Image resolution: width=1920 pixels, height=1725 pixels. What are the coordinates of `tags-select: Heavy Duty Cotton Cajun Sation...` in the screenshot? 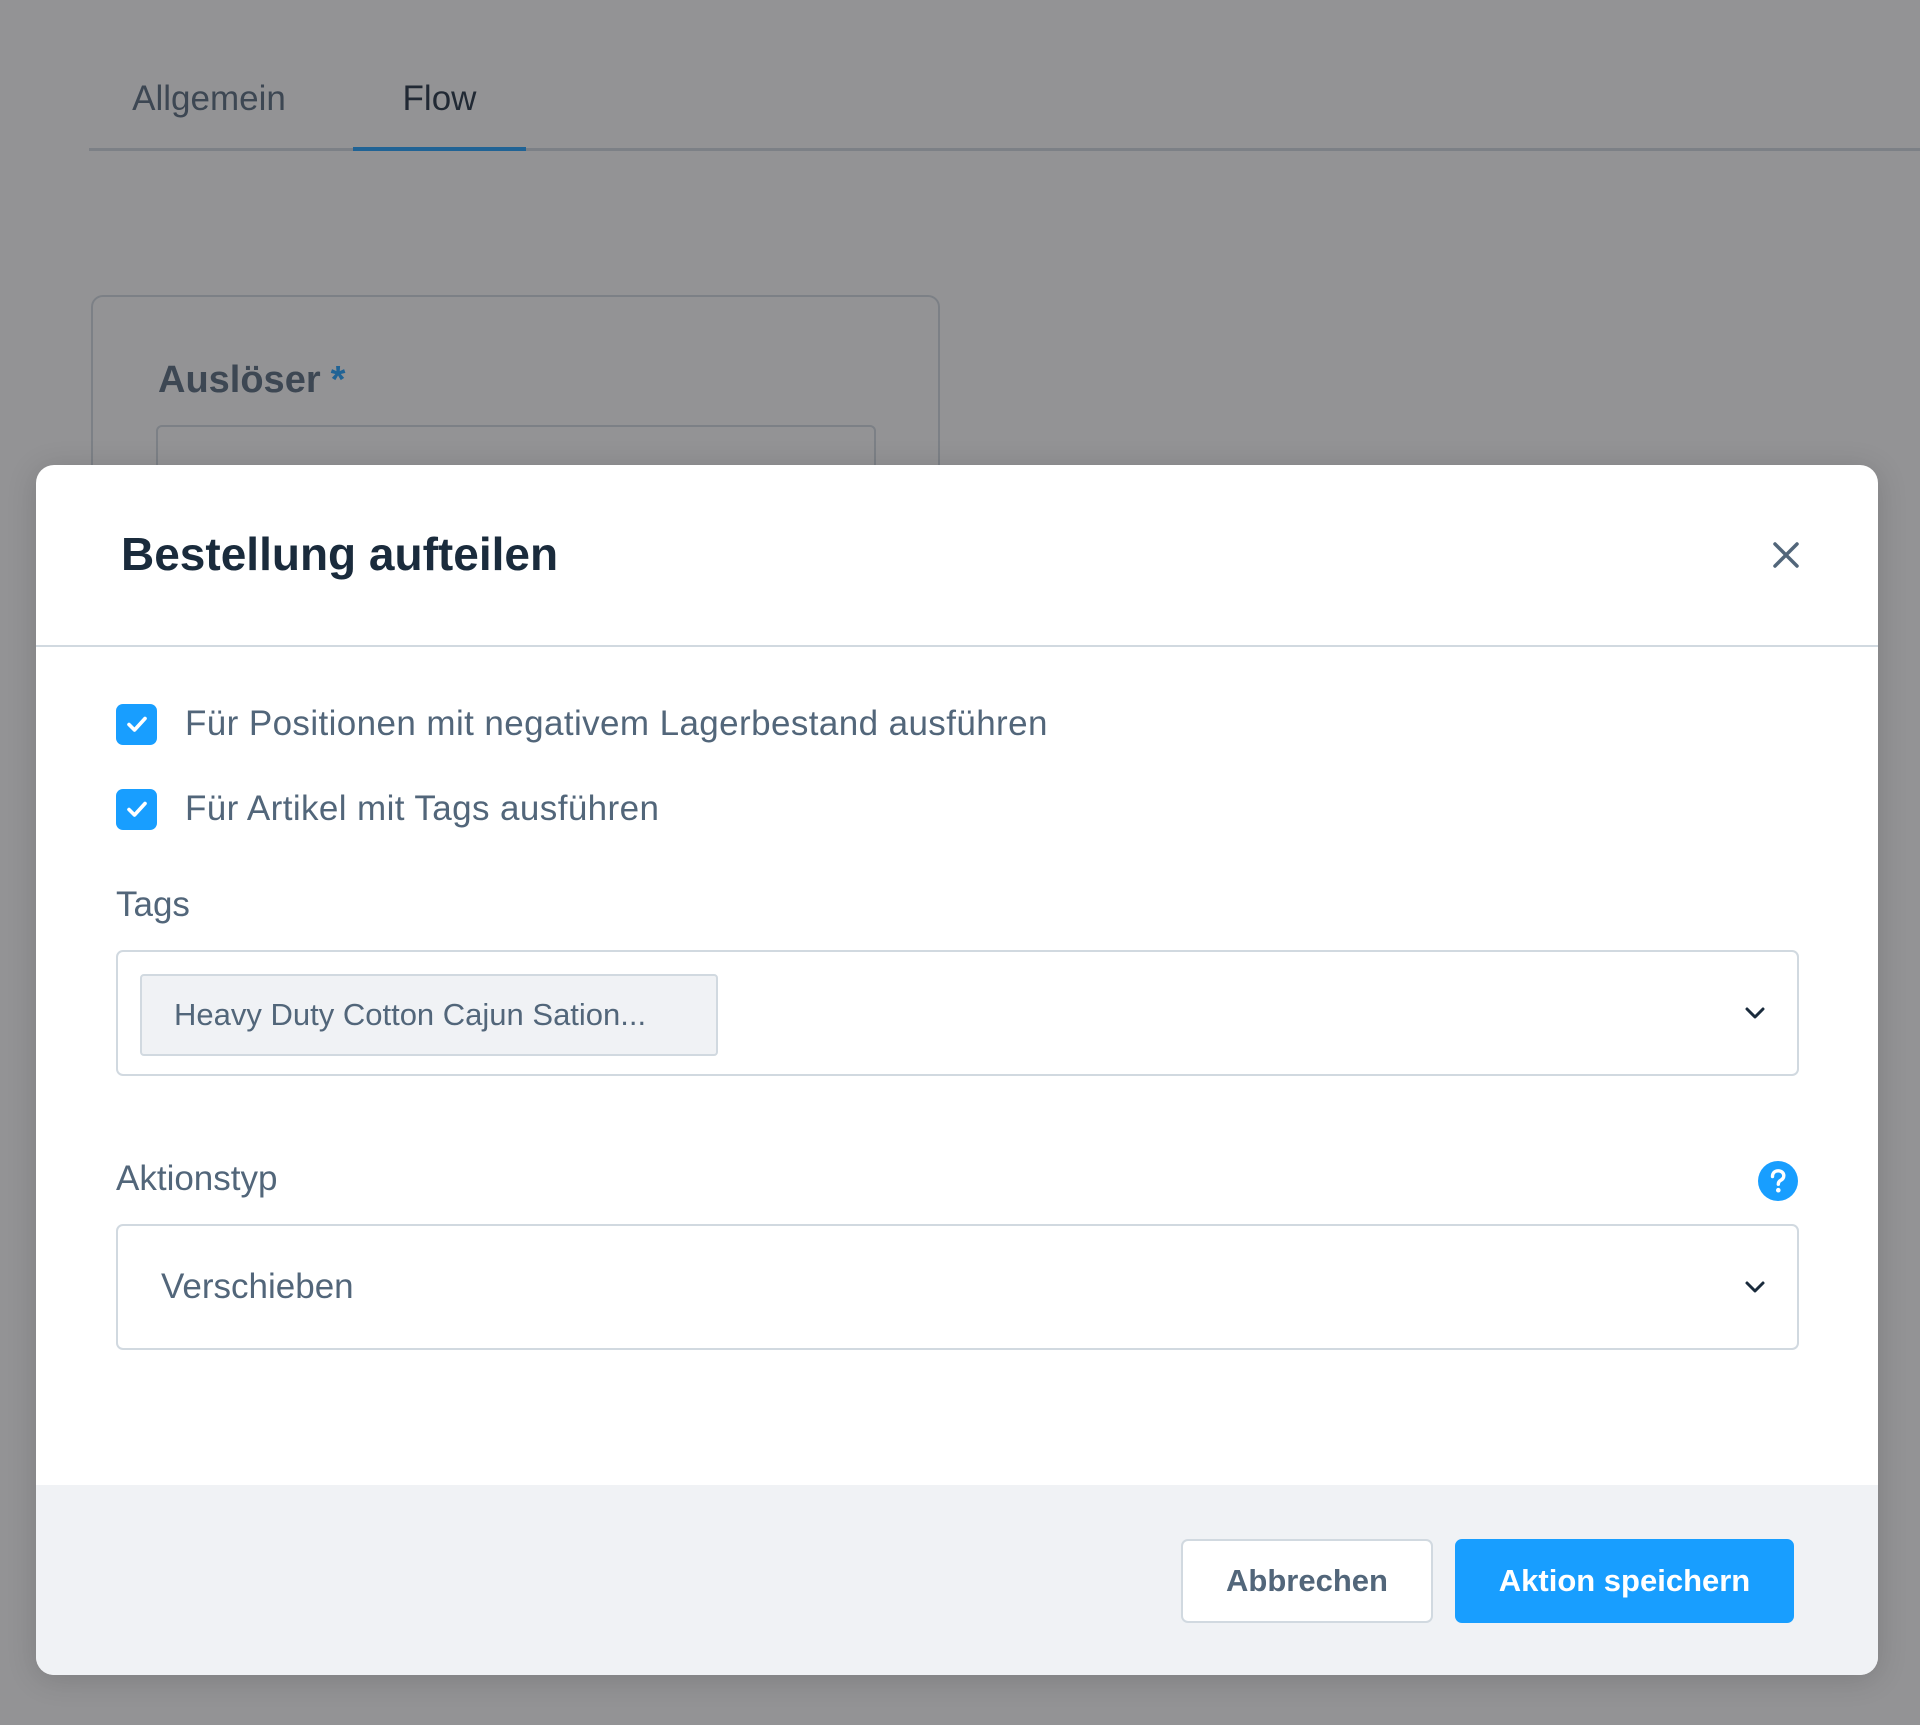 It's located at (957, 1013).